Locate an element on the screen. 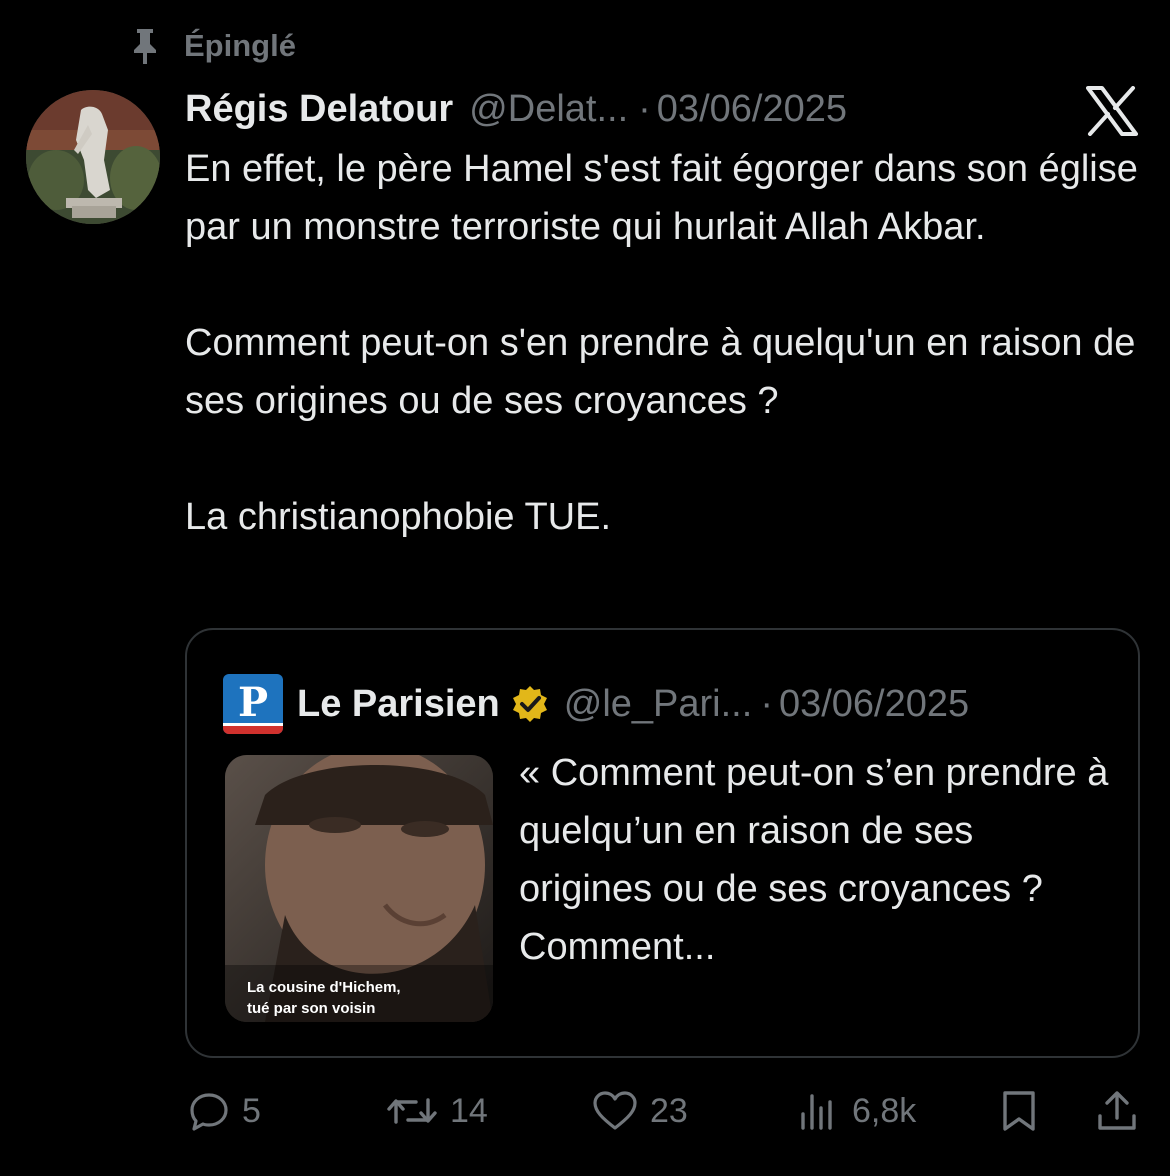  heart-icon is located at coordinates (615, 1110).